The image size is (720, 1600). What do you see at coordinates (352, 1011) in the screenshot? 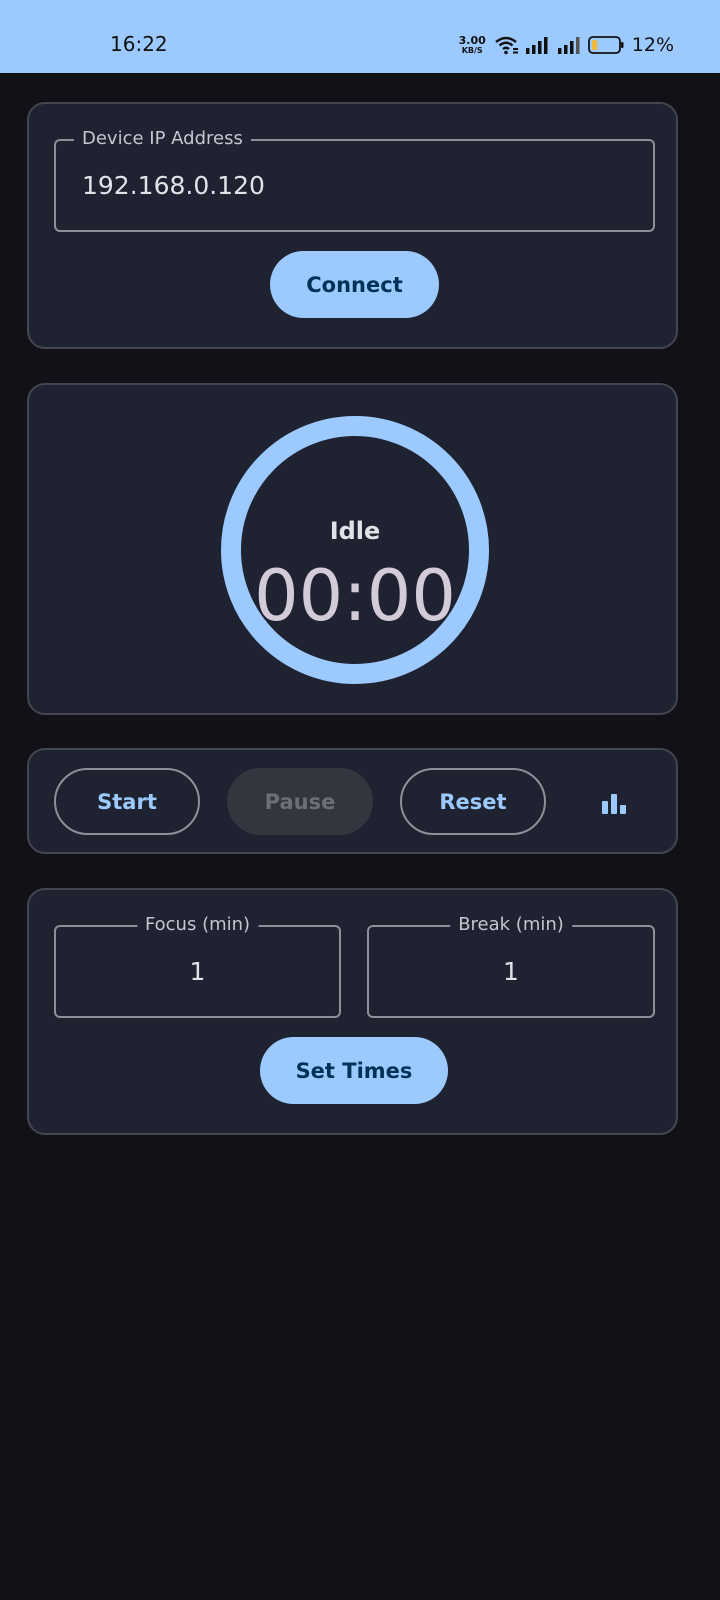
I see `times-card: Focus (min) 1 Break (min) 1 Set Times` at bounding box center [352, 1011].